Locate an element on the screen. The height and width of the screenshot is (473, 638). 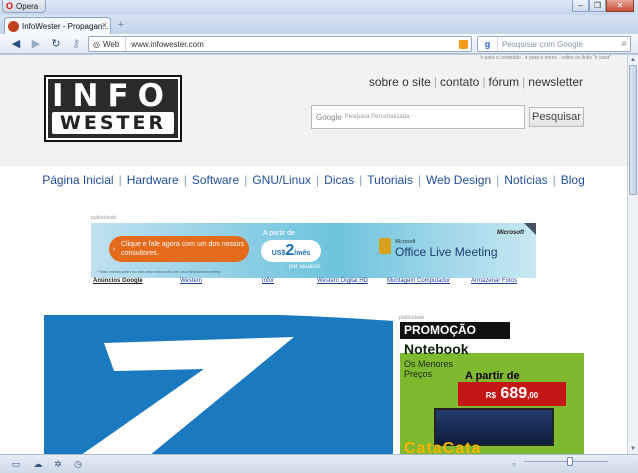
search-placeholder: Pesquisar com Google is located at coordinates (542, 44).